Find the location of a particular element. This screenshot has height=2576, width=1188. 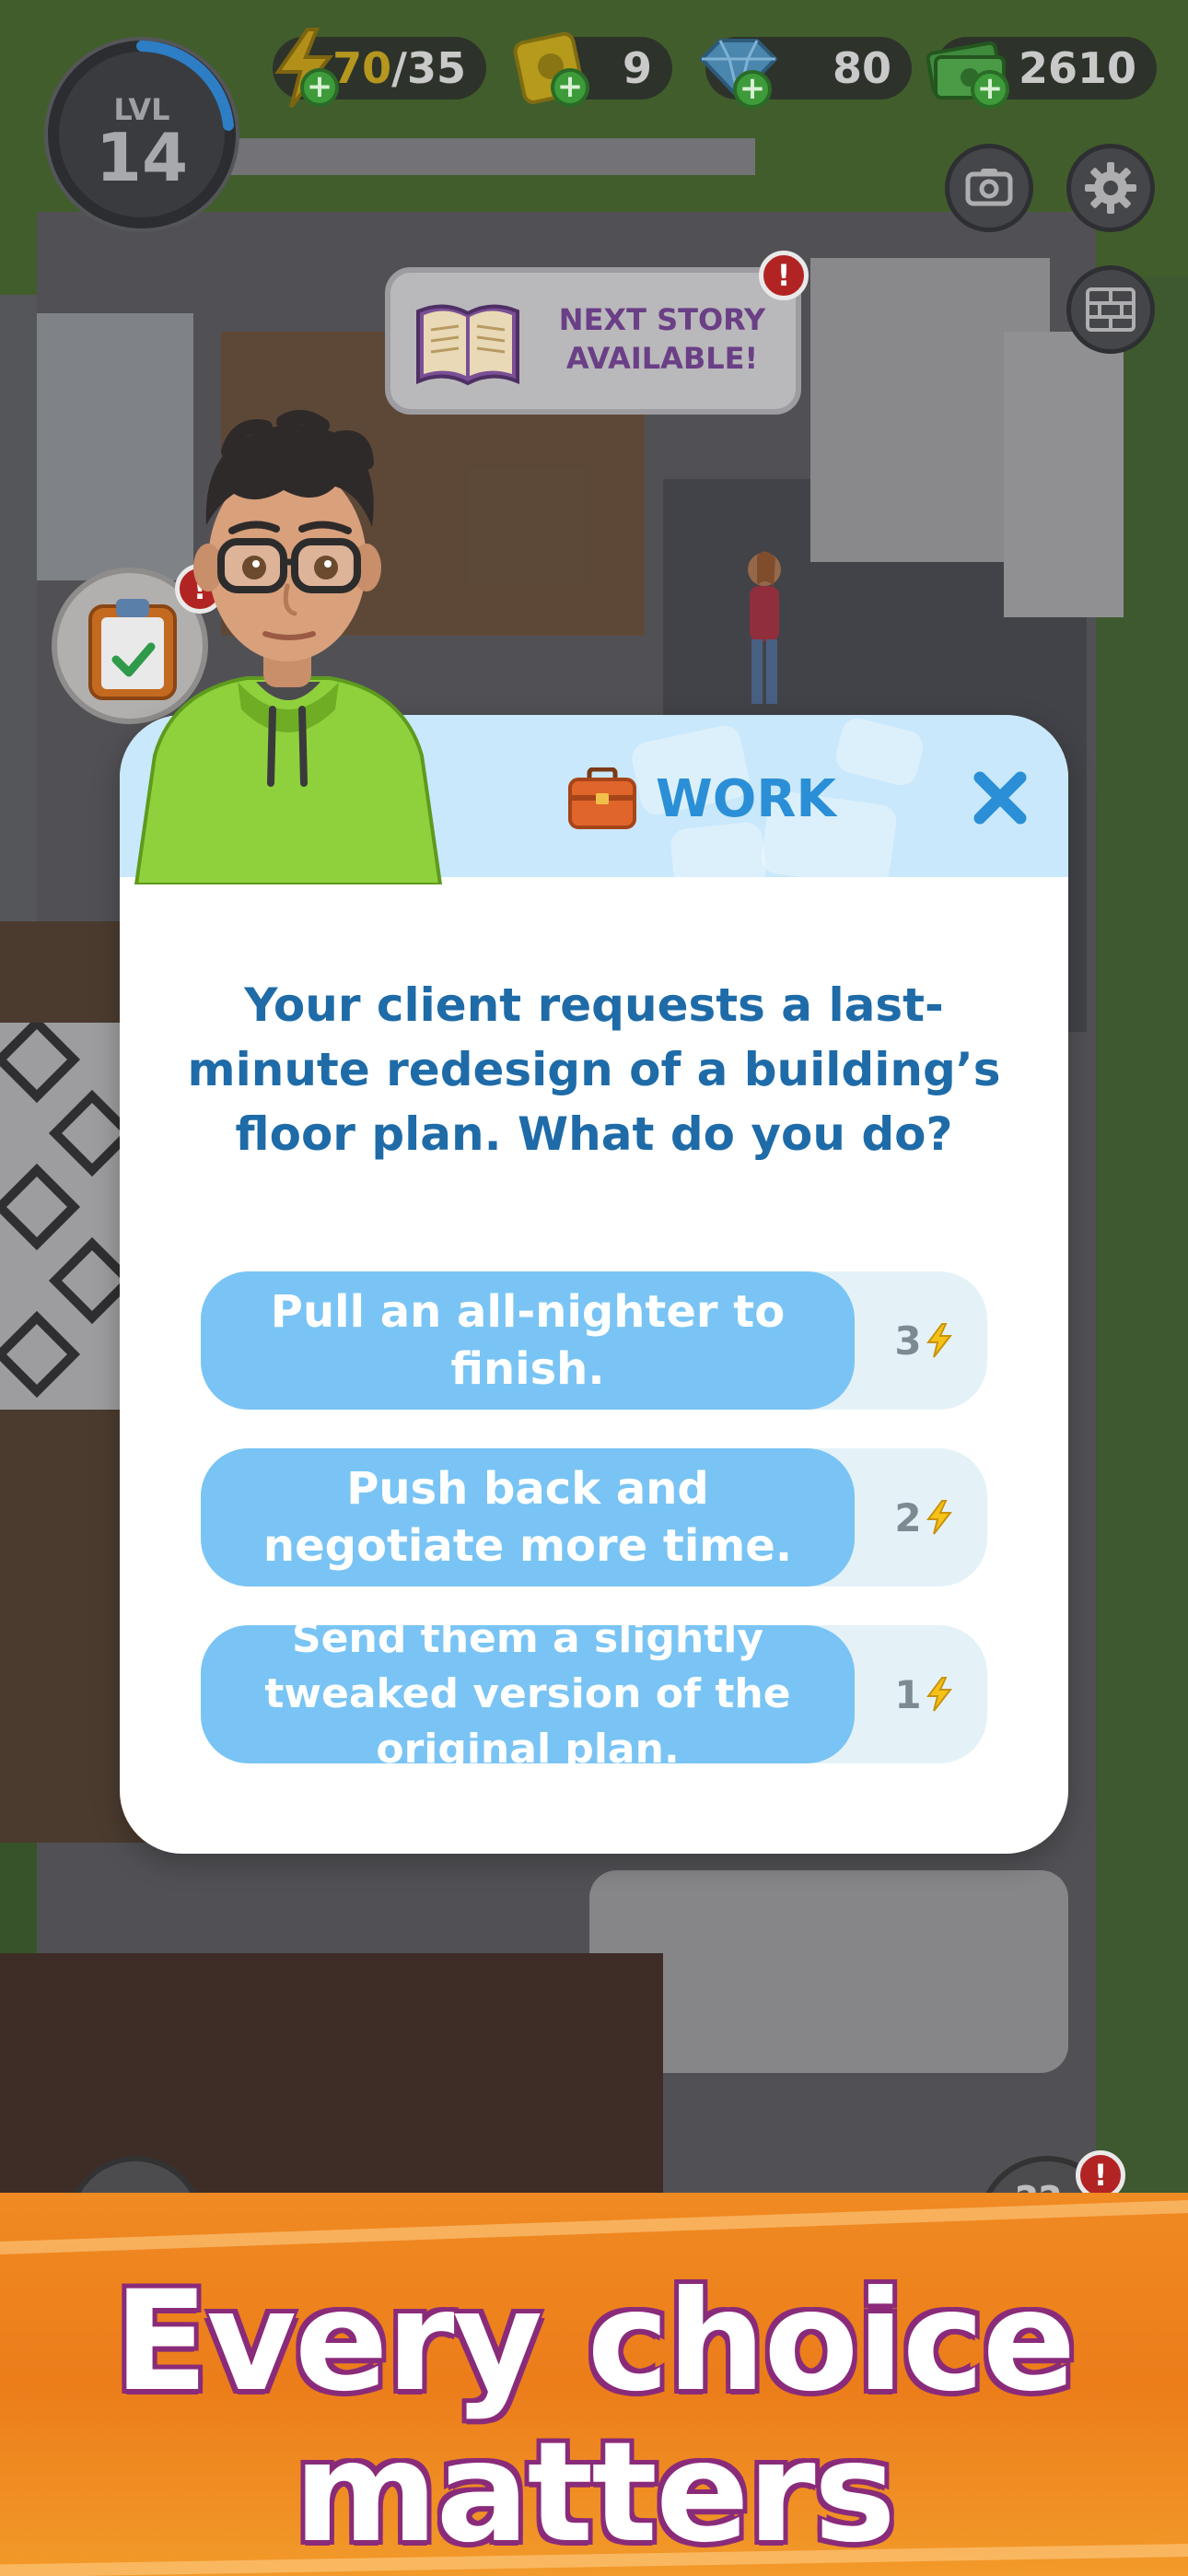

choice-cost-value-3: 1 is located at coordinates (908, 1694).